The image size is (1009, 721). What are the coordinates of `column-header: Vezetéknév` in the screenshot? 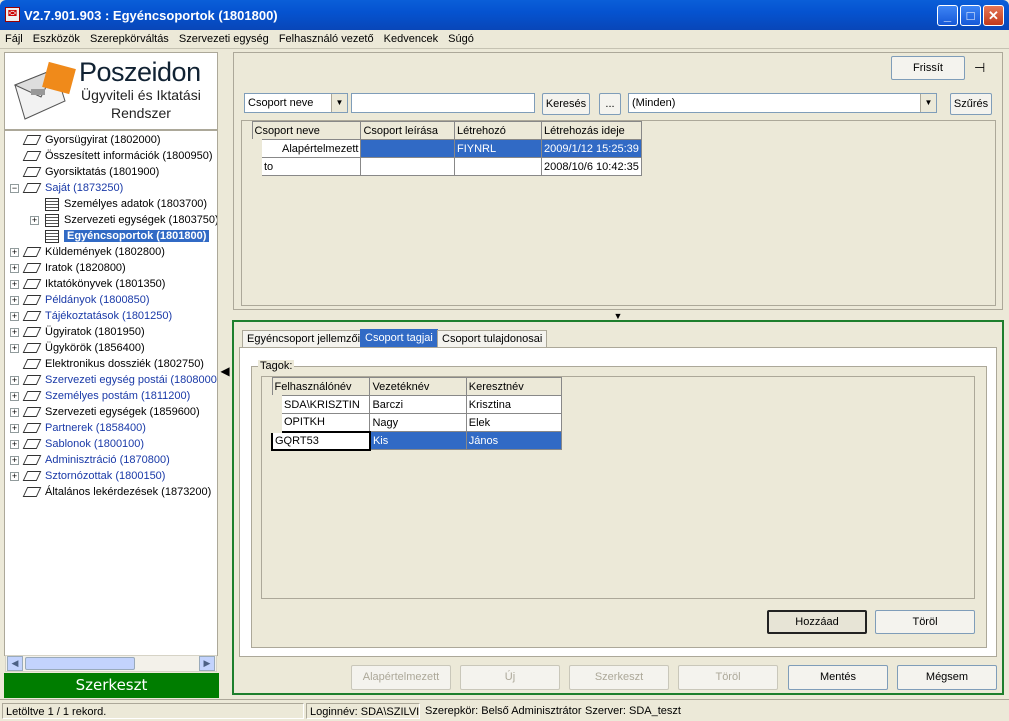 It's located at (418, 386).